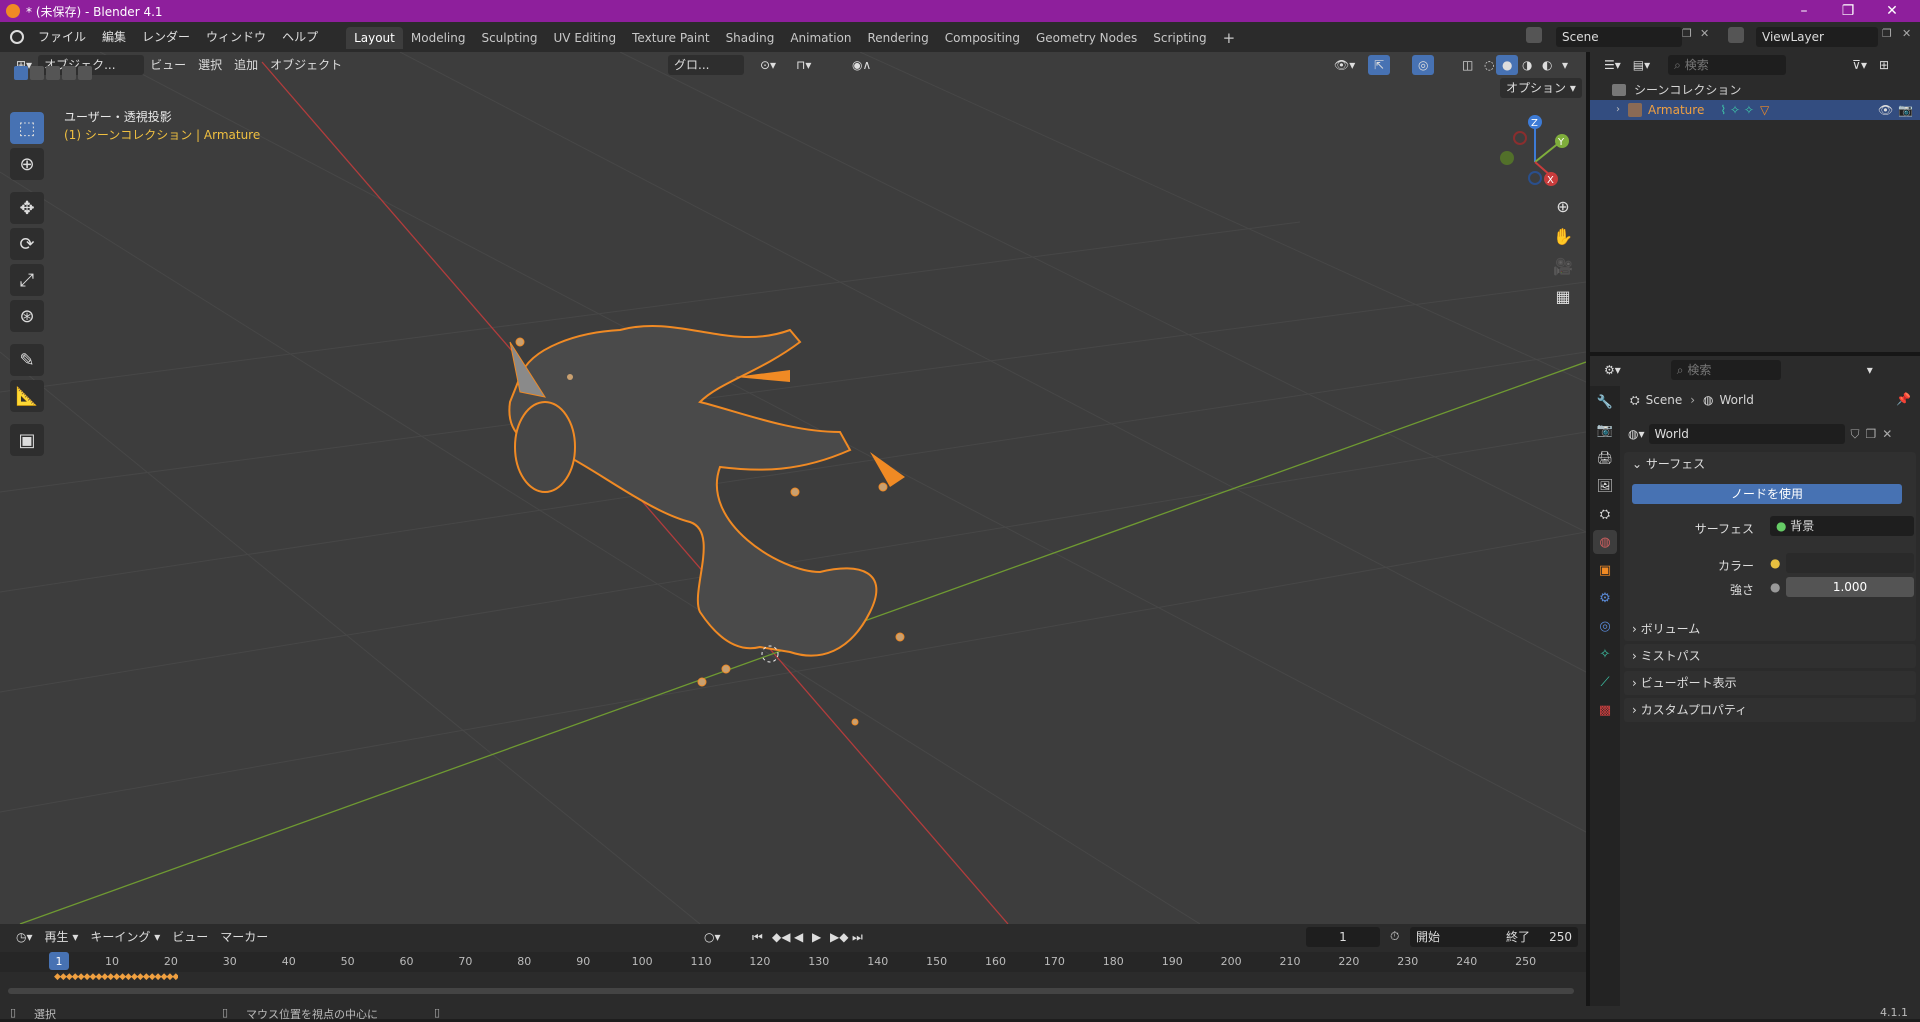 The width and height of the screenshot is (1920, 1022). Describe the element at coordinates (768, 65) in the screenshot. I see `pivot-point-icon: ⊙▾` at that location.